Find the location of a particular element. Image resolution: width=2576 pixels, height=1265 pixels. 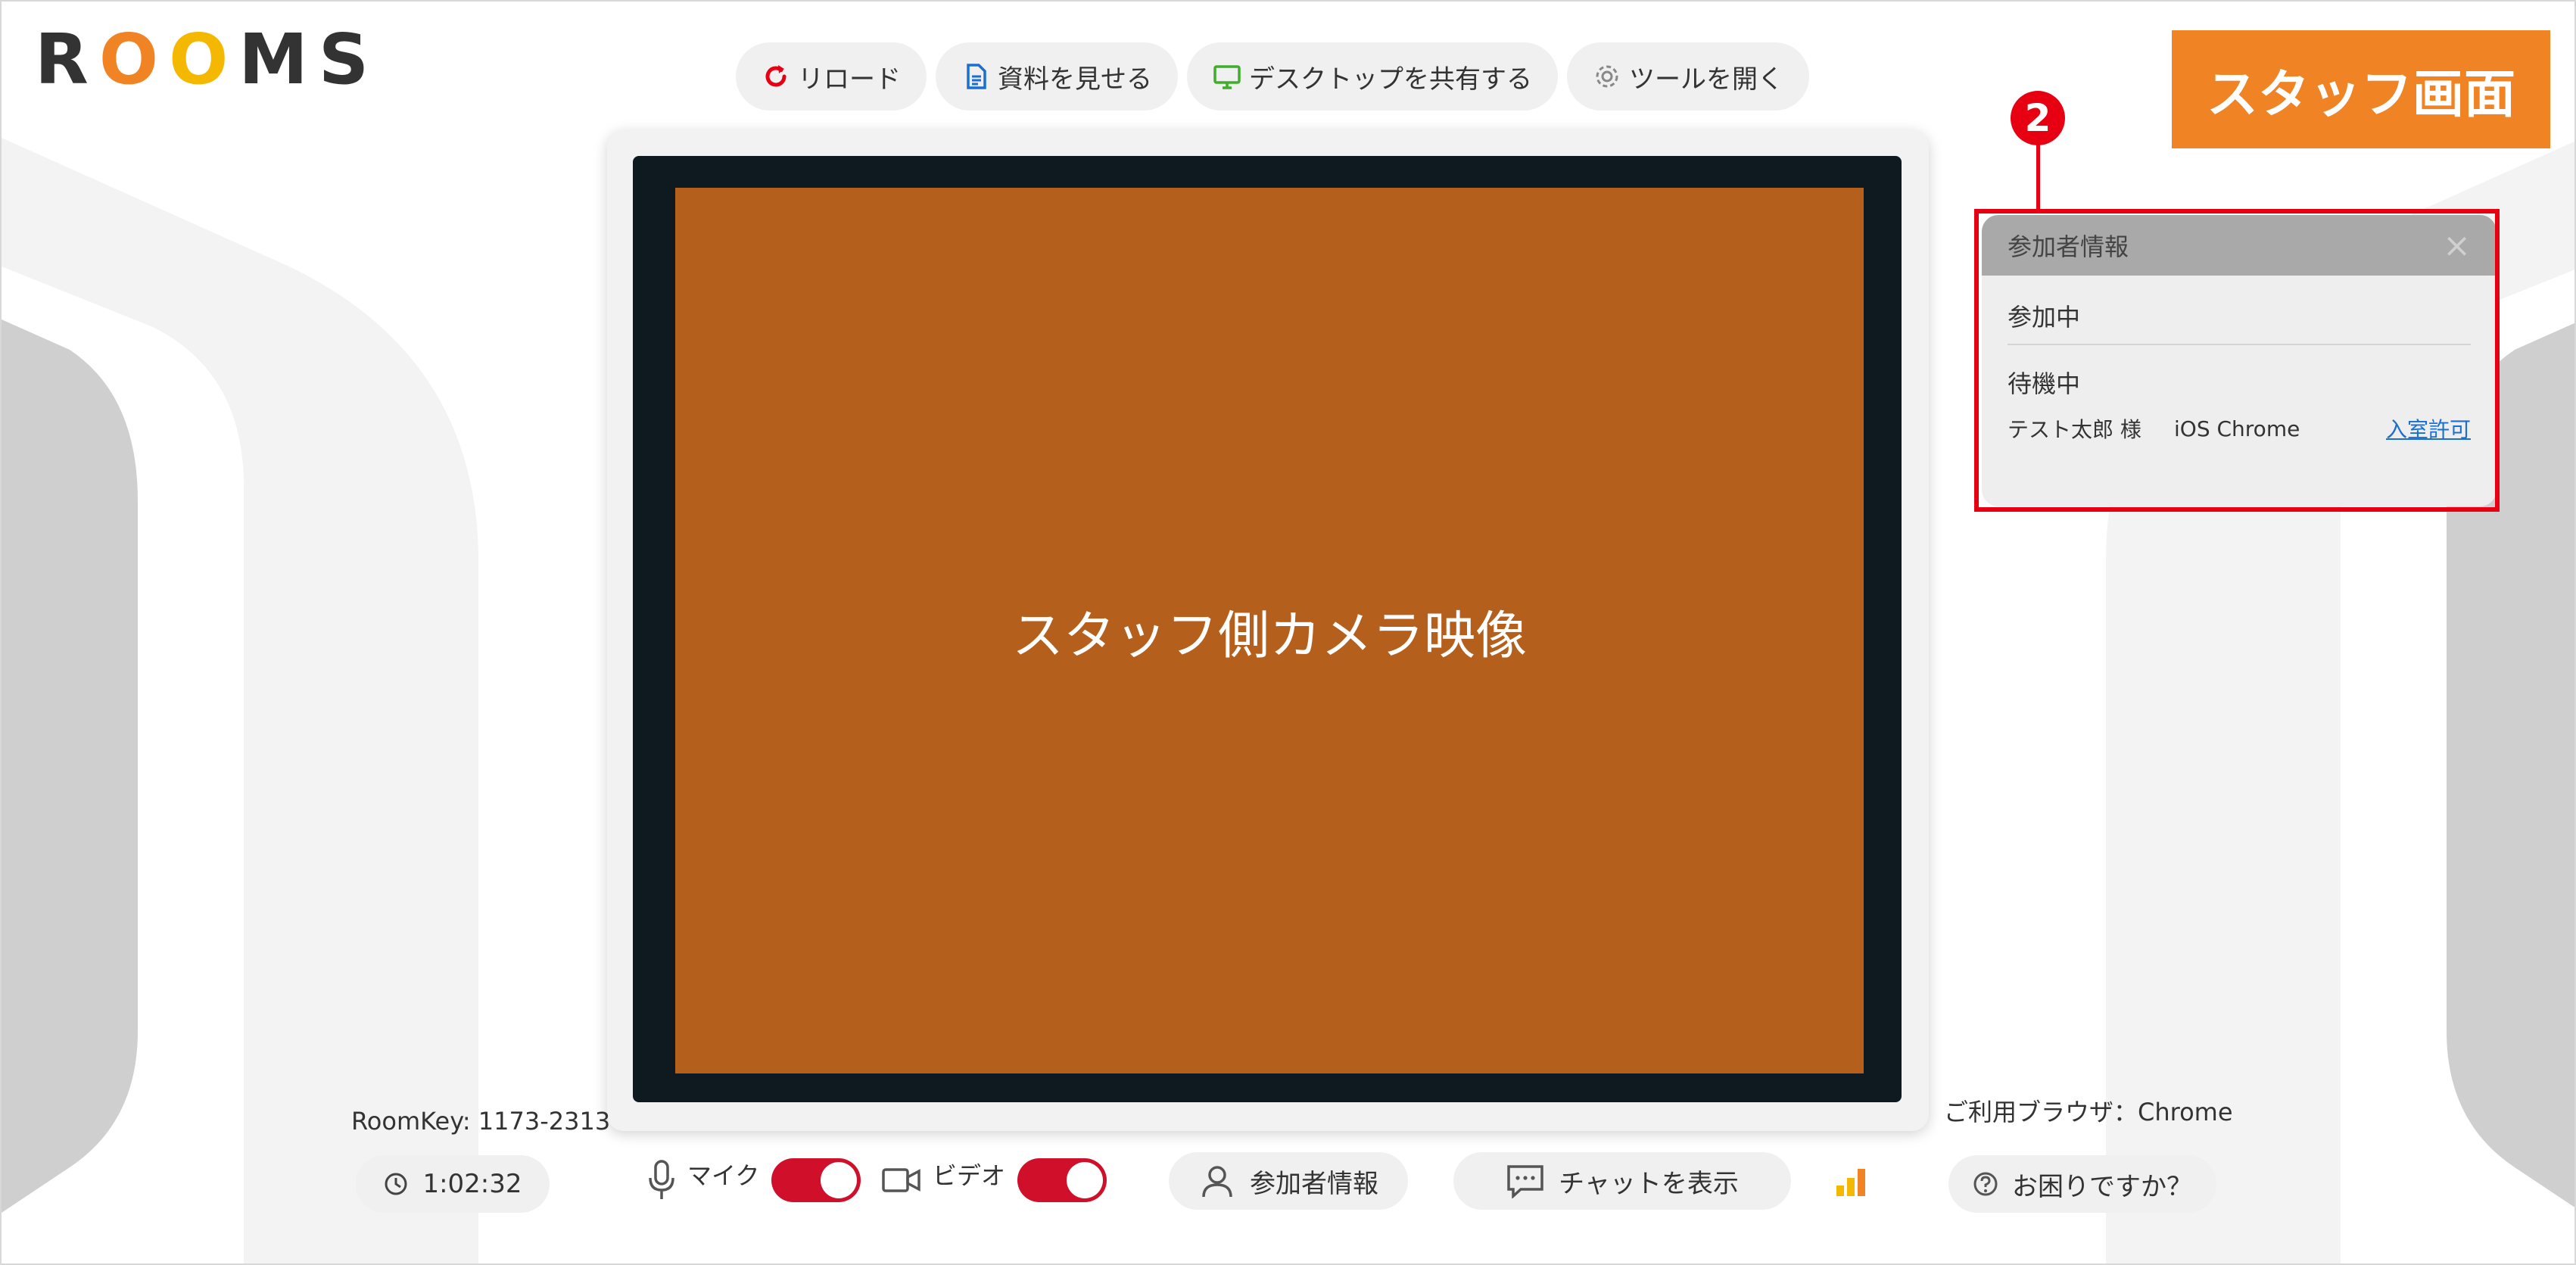

signal-strength-icon is located at coordinates (1851, 1183).